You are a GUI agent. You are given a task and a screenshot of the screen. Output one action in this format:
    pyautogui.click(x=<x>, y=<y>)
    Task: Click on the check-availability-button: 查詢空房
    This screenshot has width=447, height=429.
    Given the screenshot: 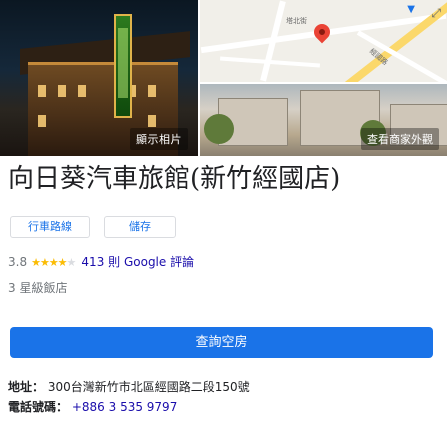 What is the action you would take?
    pyautogui.click(x=221, y=342)
    